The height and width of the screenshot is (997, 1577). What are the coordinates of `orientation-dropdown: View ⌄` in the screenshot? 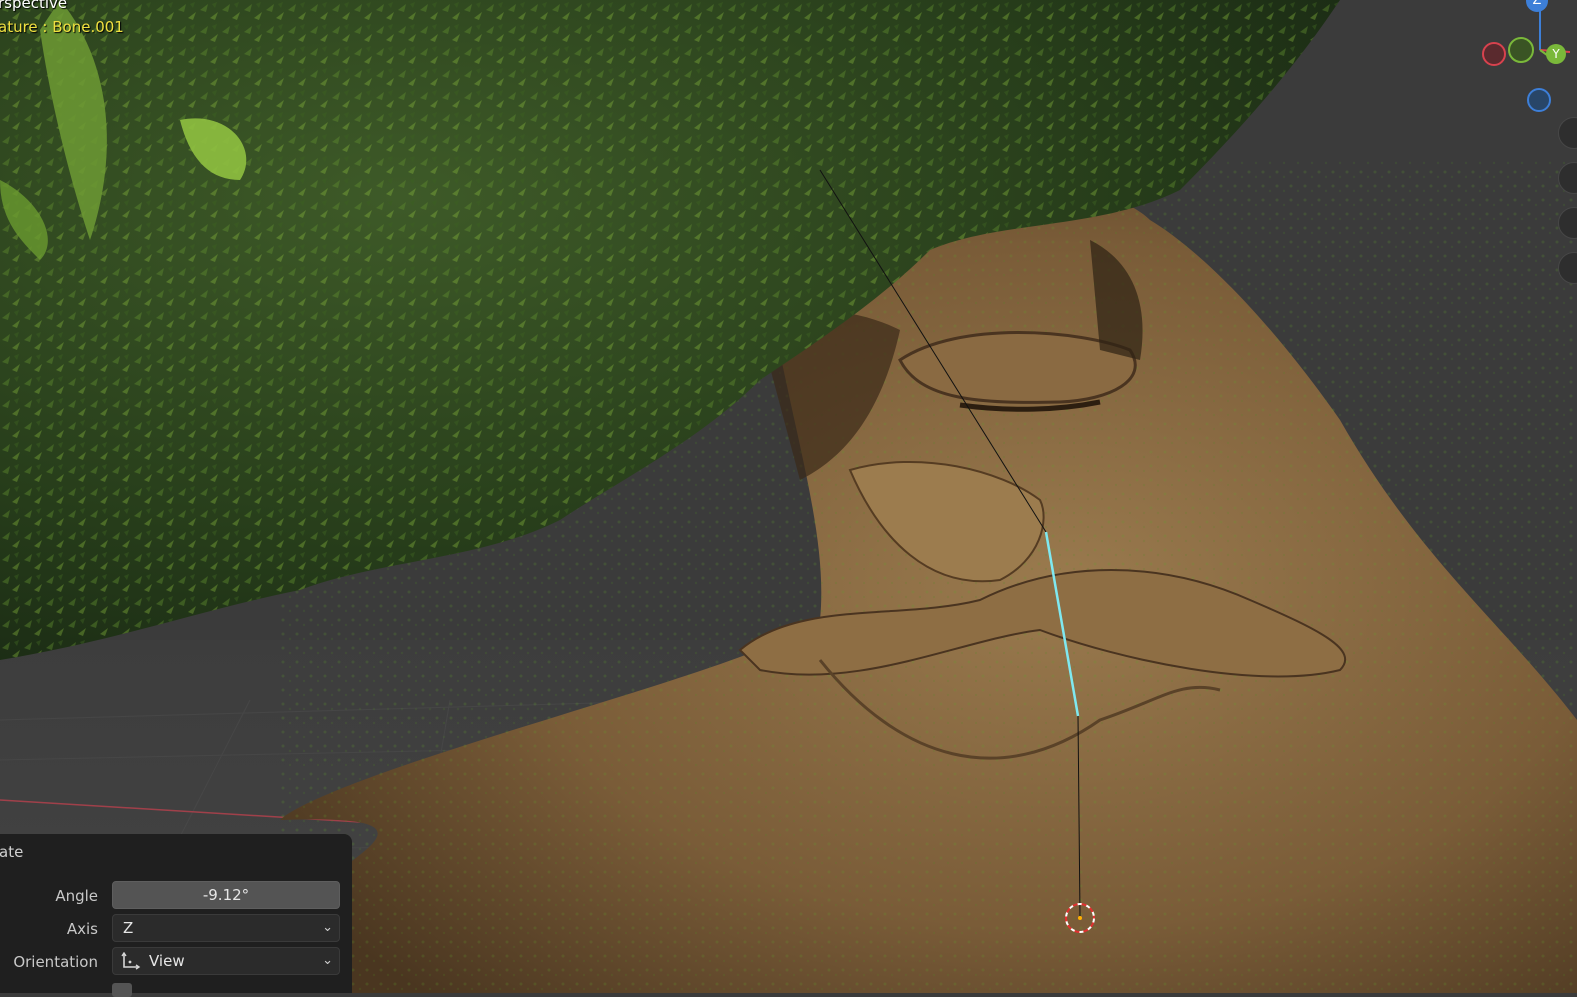 It's located at (226, 961).